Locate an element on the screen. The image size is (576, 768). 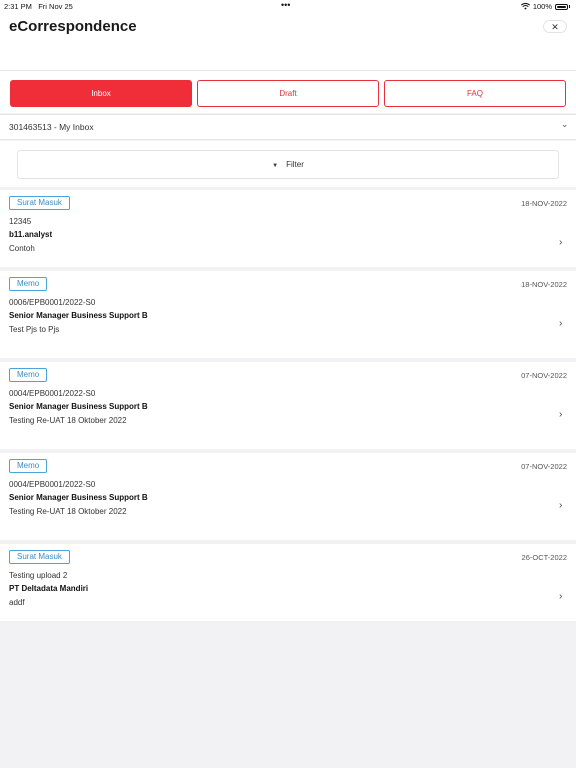
status-right: 100% is located at coordinates (545, 6).